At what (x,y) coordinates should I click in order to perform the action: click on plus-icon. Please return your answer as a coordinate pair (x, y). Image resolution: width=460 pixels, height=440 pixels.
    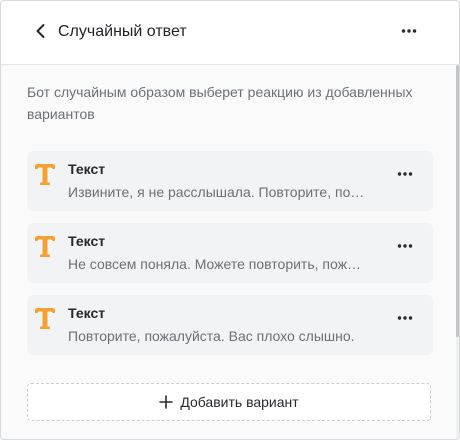
    Looking at the image, I should click on (166, 402).